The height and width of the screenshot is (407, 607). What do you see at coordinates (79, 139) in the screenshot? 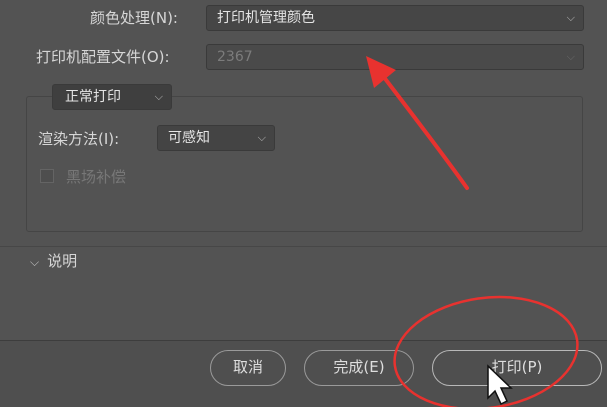
I see `rendering-intent-label: 渲染方法(I):` at bounding box center [79, 139].